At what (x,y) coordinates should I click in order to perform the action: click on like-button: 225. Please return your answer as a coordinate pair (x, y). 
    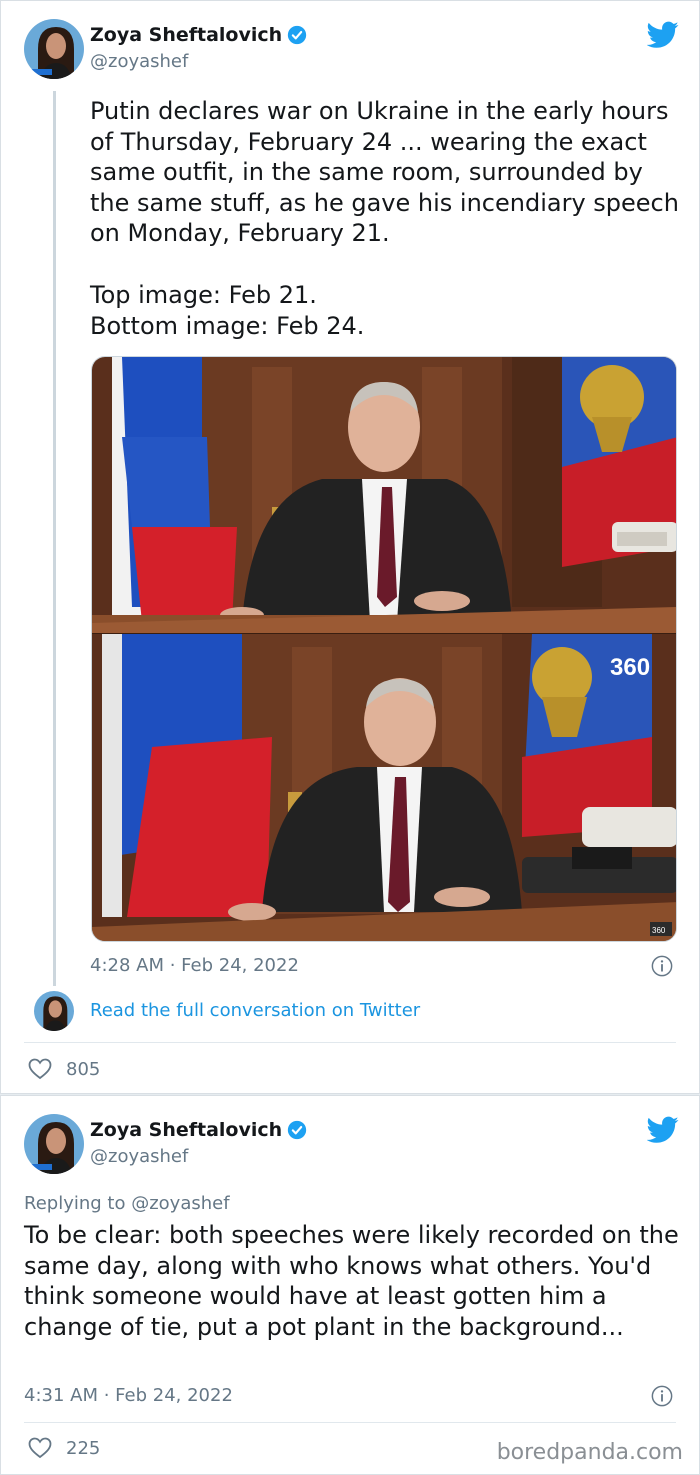
    Looking at the image, I should click on (64, 1448).